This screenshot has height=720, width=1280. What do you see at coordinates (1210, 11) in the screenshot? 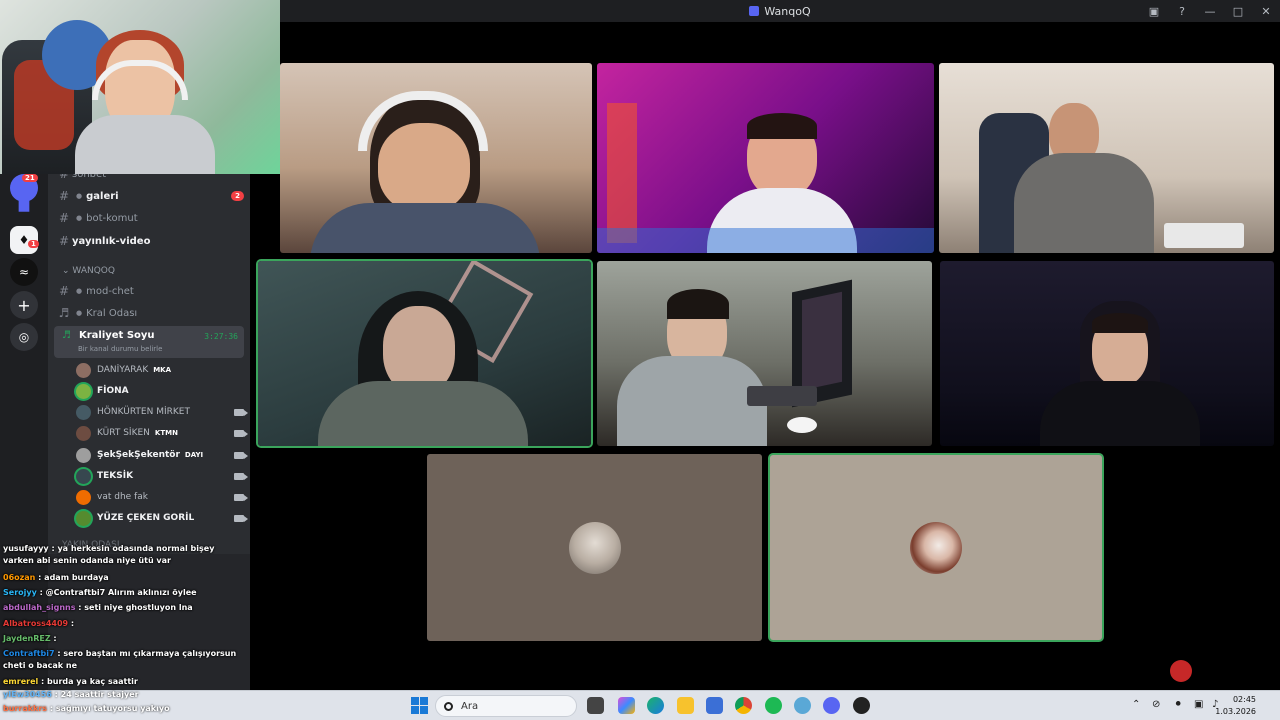
I see `minimize-button: —` at bounding box center [1210, 11].